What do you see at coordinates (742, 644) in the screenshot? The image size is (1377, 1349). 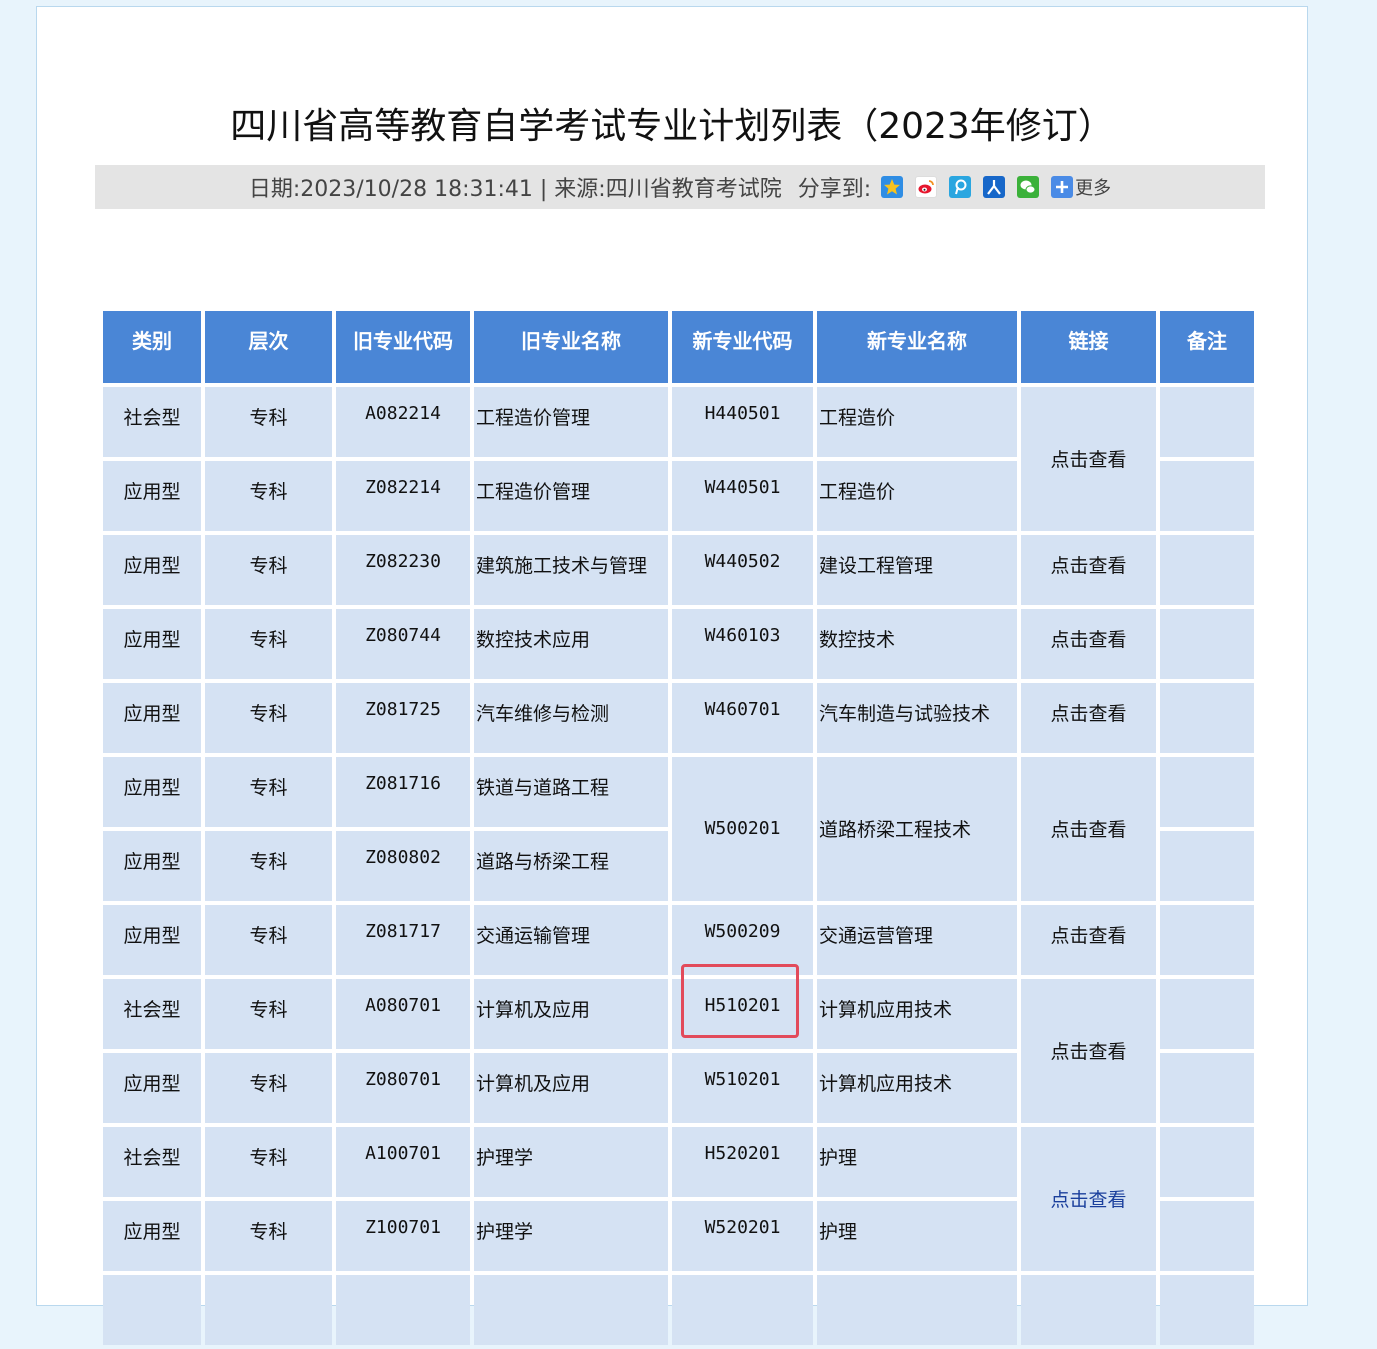 I see `cell-new-code: W460103` at bounding box center [742, 644].